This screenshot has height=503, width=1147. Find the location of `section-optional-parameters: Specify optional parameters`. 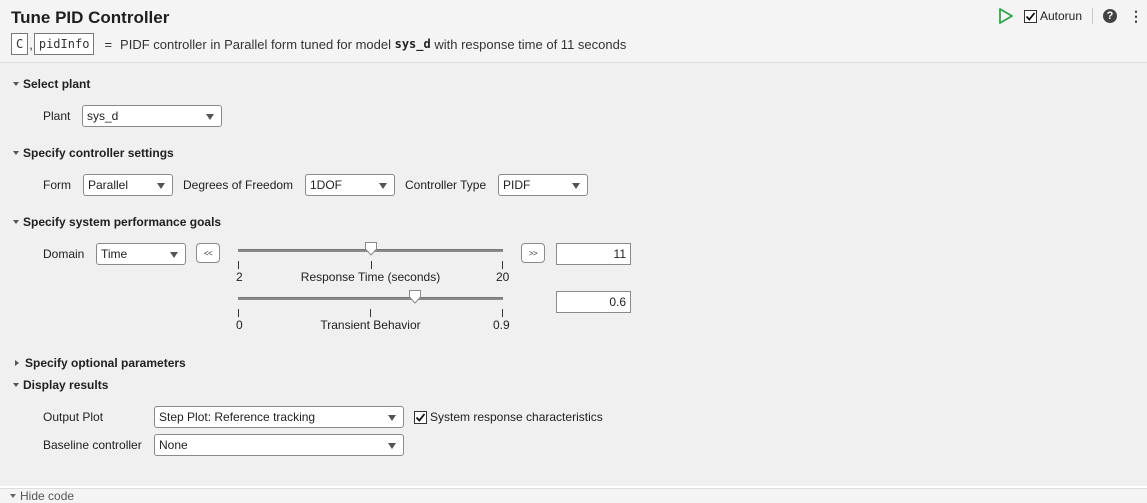

section-optional-parameters: Specify optional parameters is located at coordinates (99, 363).